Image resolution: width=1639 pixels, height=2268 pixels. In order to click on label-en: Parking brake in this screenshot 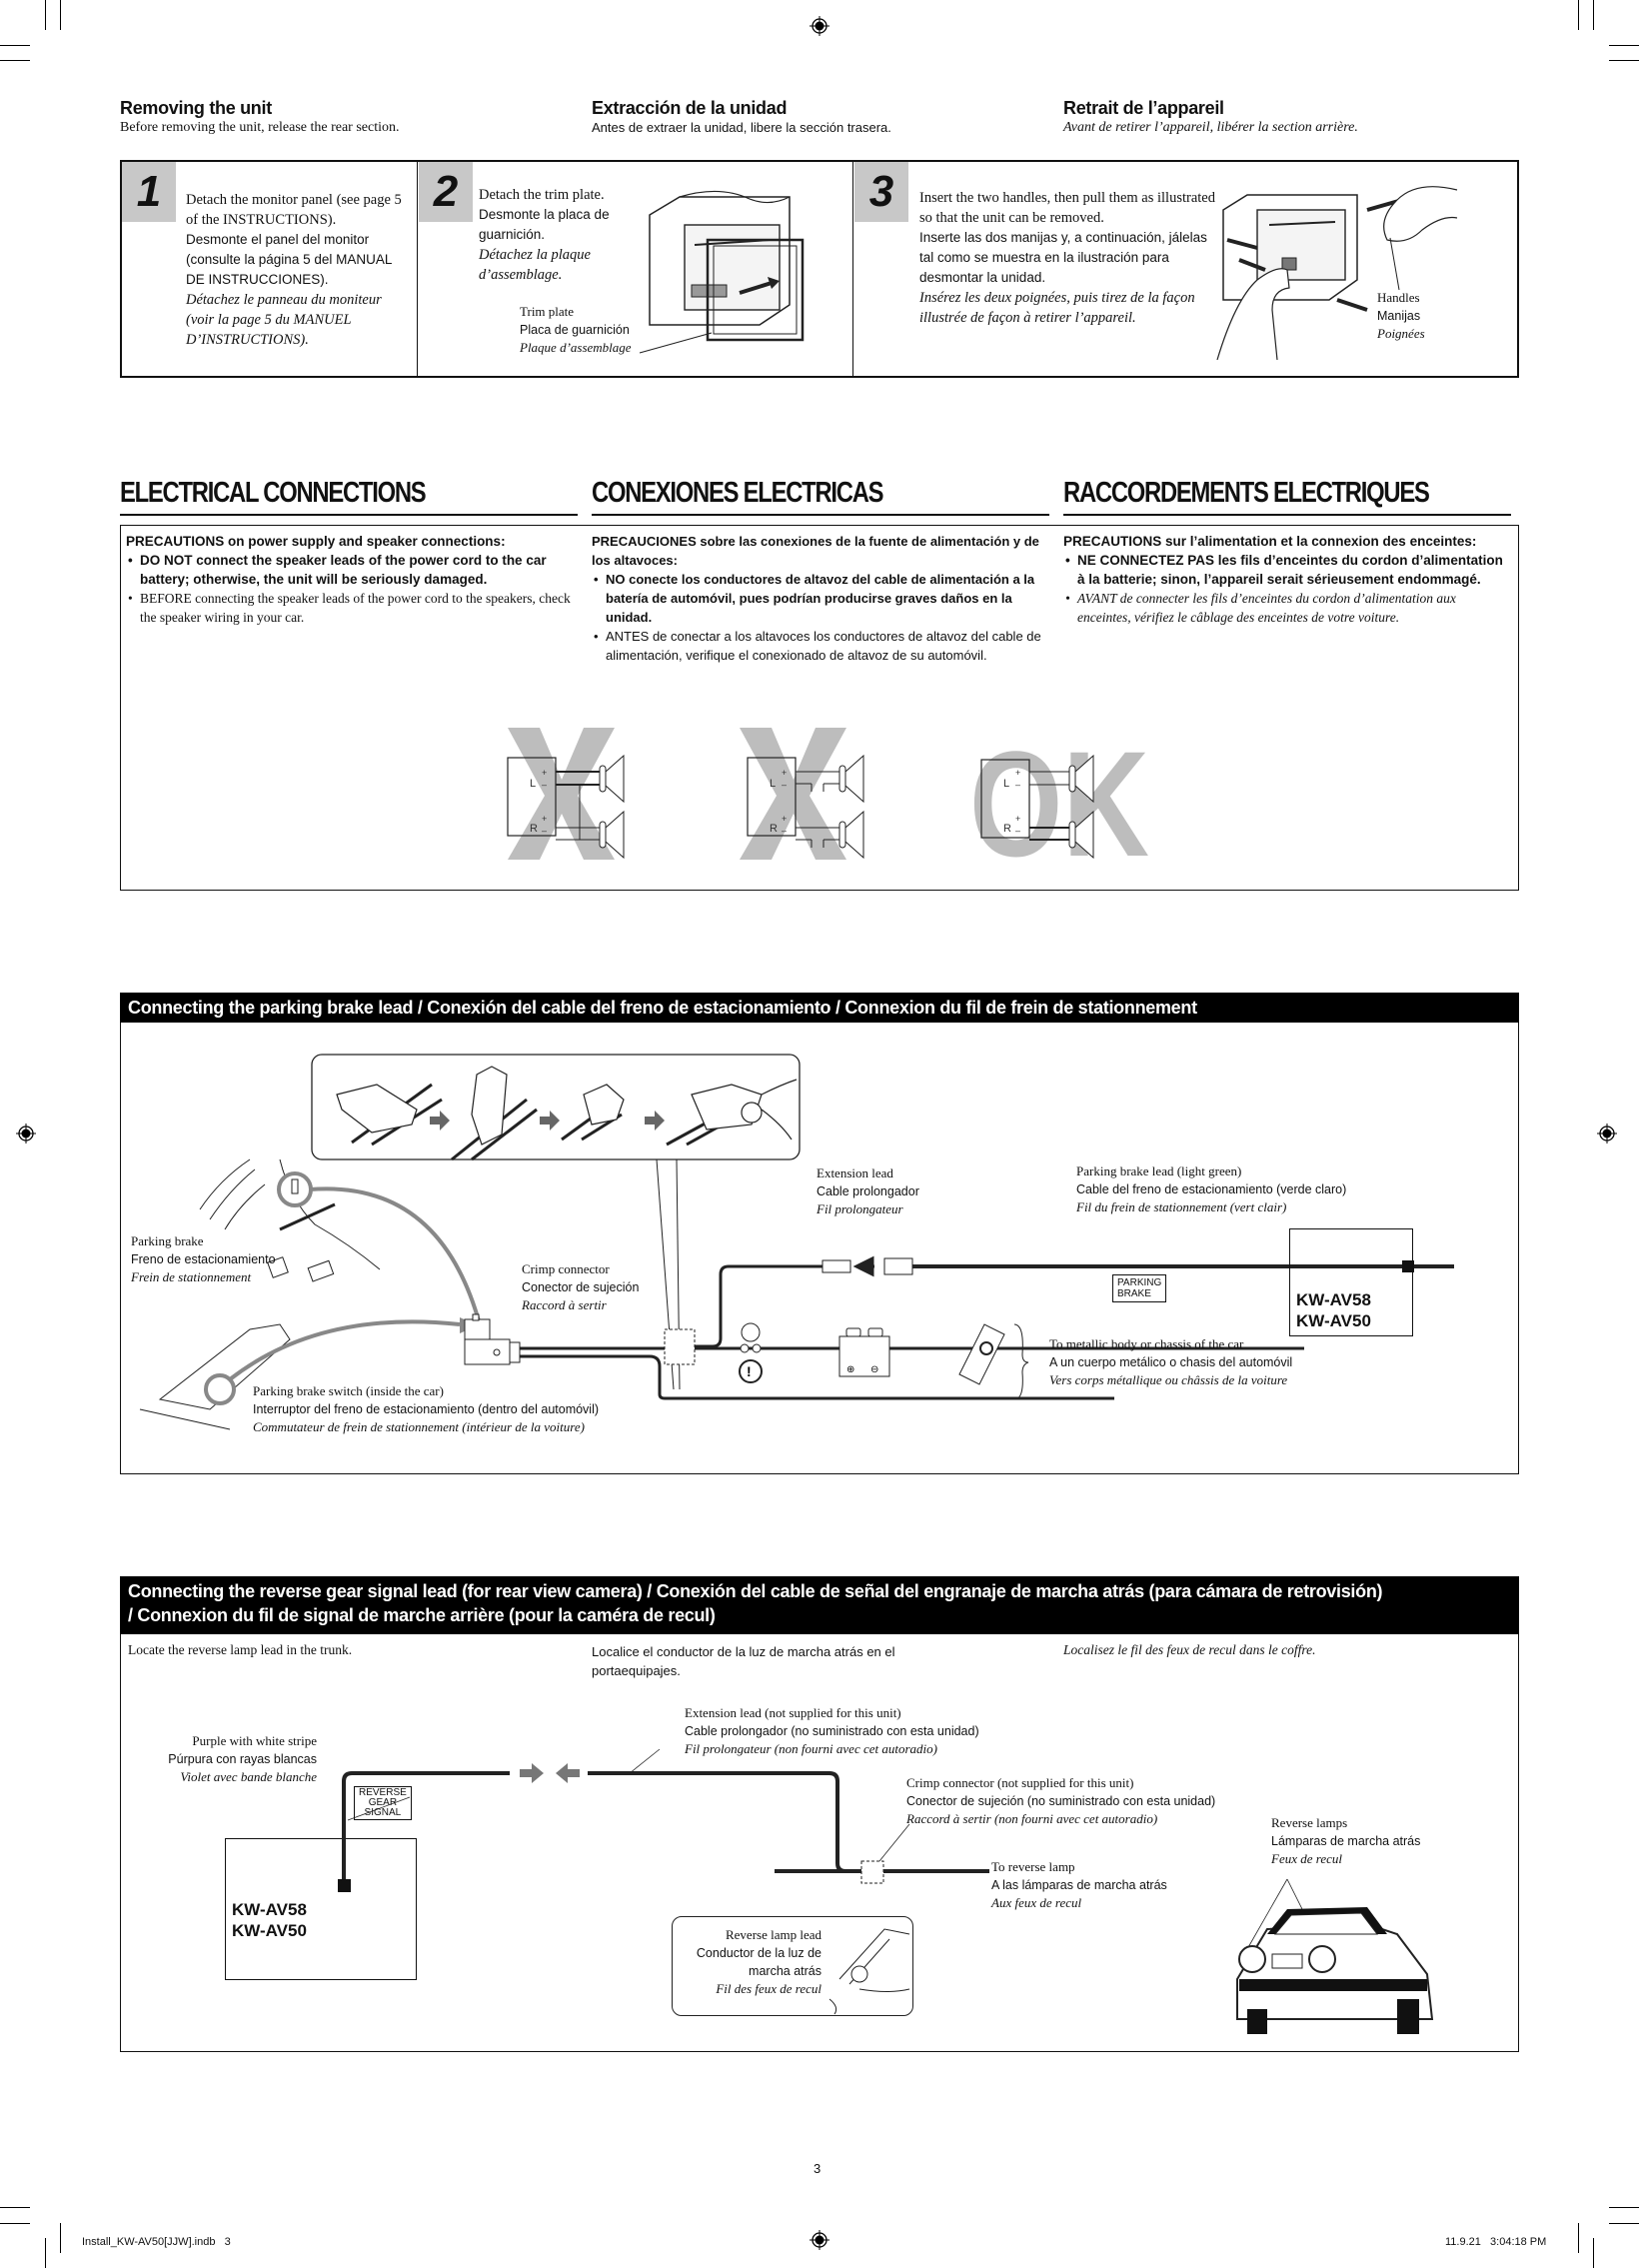, I will do `click(167, 1241)`.